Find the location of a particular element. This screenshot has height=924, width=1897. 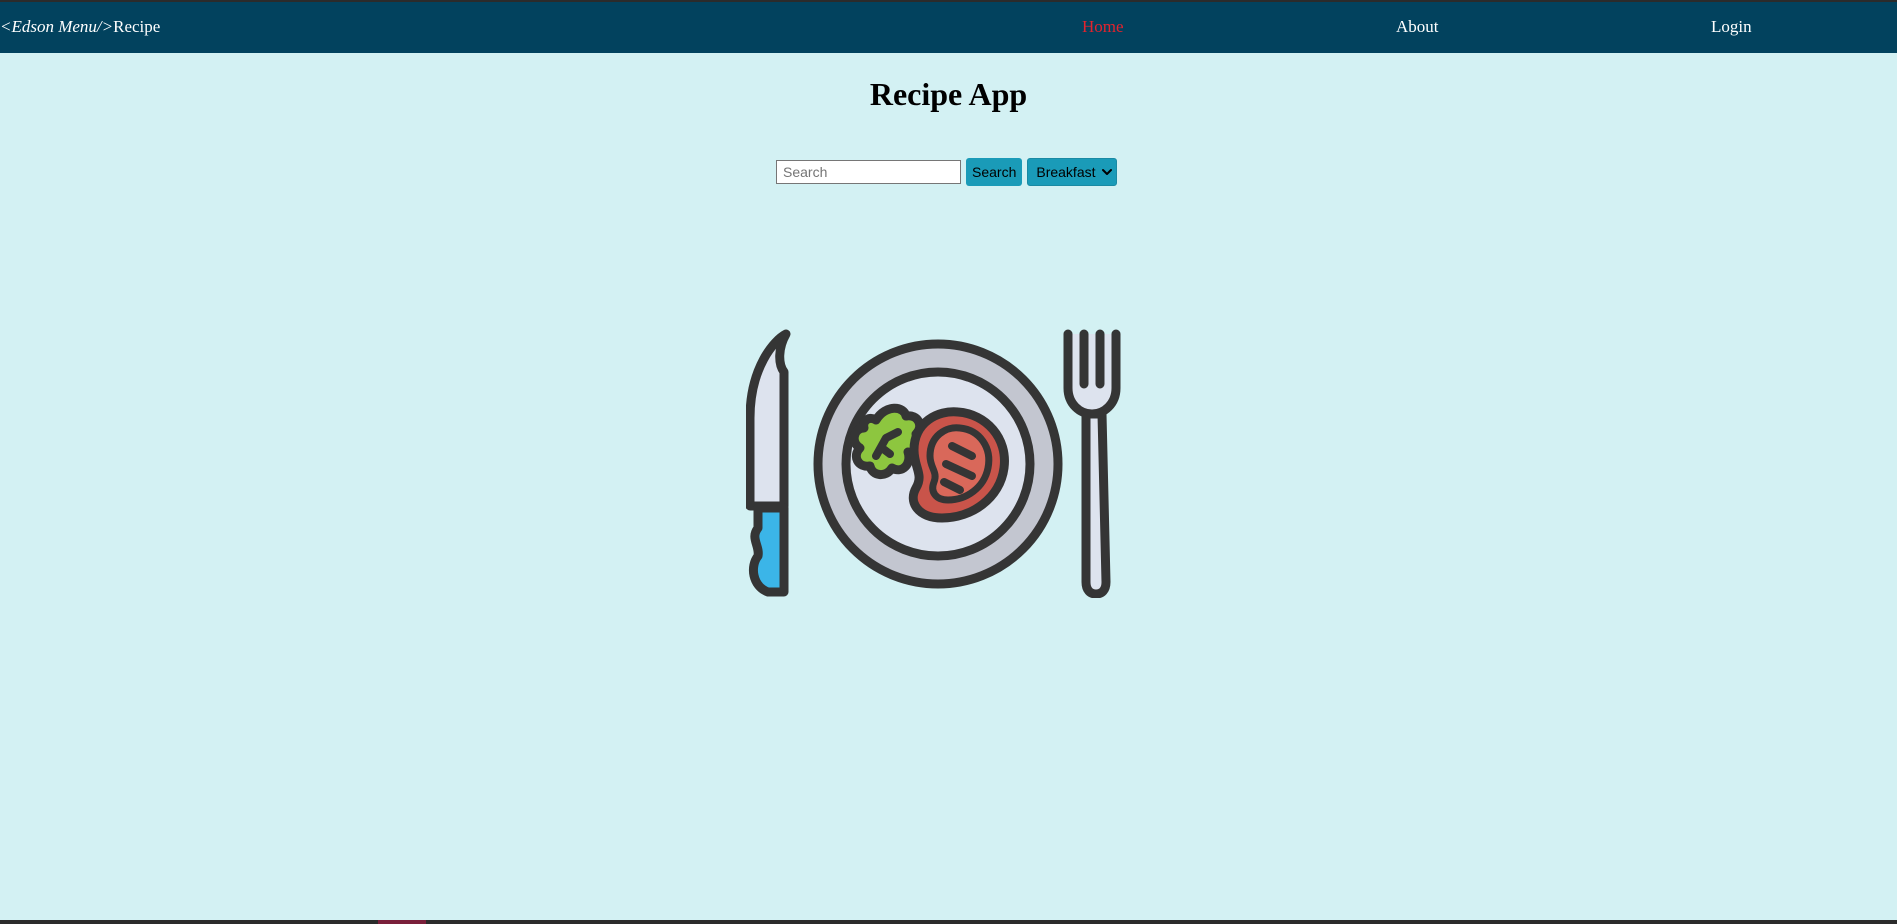

nav-link-home: Home is located at coordinates (1103, 27).